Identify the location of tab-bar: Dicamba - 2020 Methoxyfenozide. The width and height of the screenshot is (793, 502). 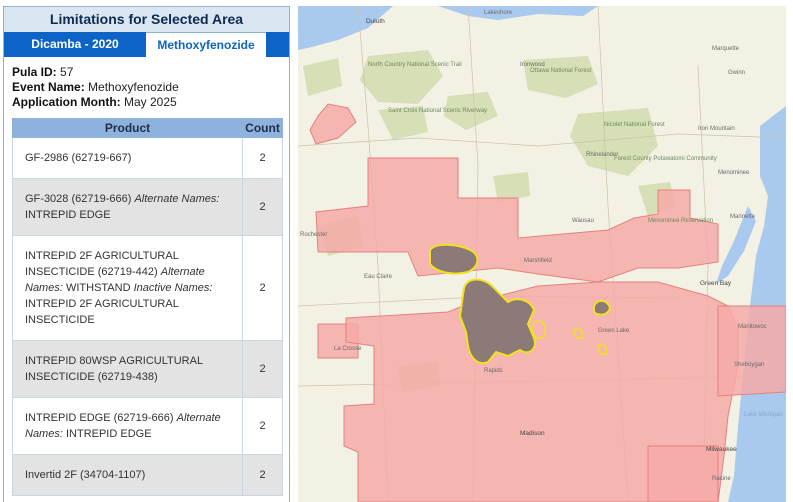
(146, 44).